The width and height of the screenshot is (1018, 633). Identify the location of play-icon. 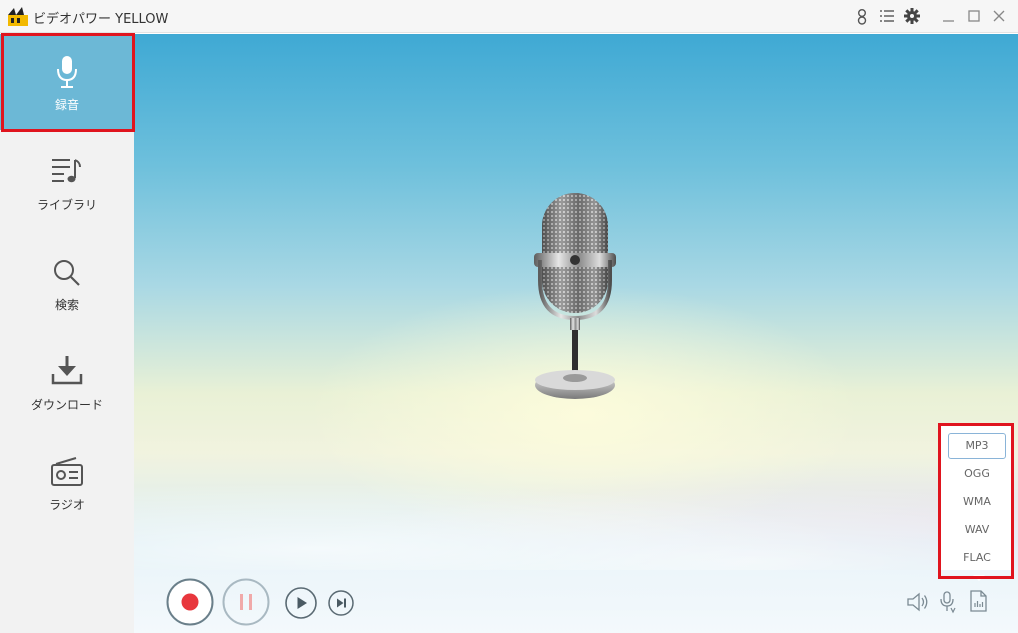
(301, 603).